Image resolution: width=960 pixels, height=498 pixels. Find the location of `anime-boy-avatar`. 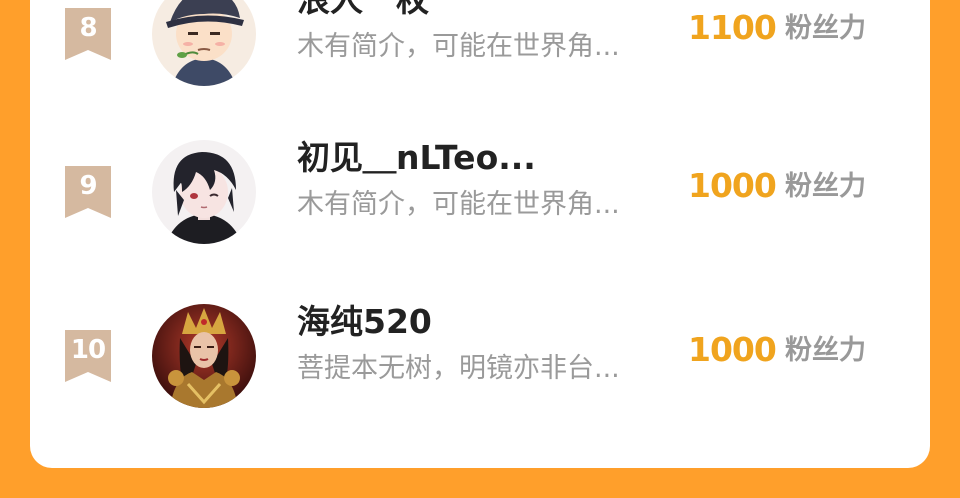

anime-boy-avatar is located at coordinates (204, 192).